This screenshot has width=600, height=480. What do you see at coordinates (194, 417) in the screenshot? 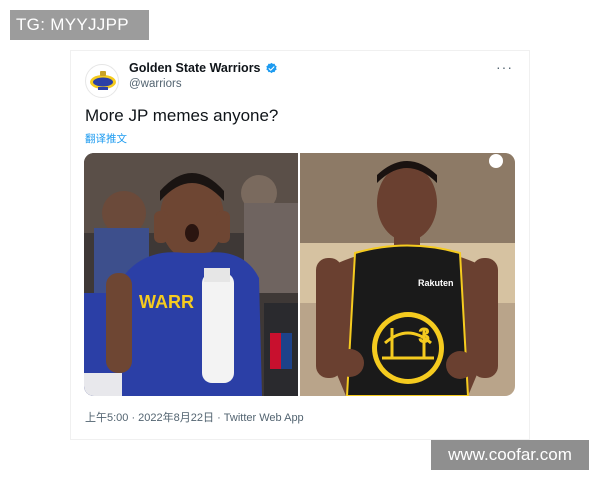
I see `tweet-timestamp: 上午5:00 · 2022年8月22日 · Twitter Web App` at bounding box center [194, 417].